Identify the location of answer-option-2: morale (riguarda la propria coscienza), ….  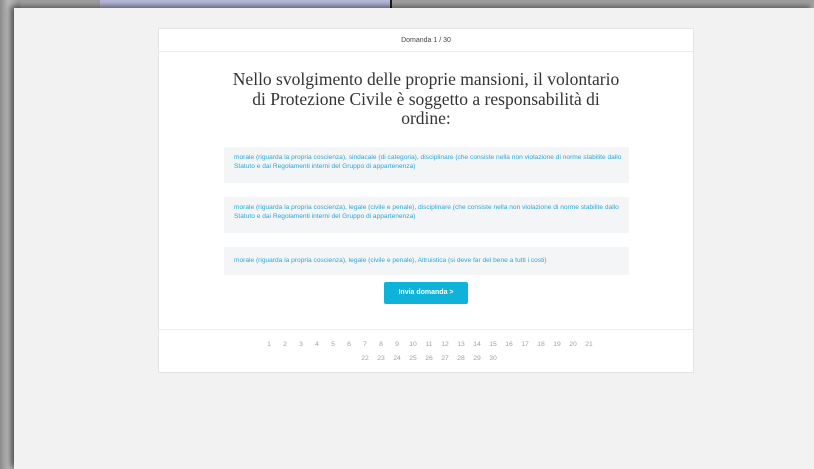
(426, 215).